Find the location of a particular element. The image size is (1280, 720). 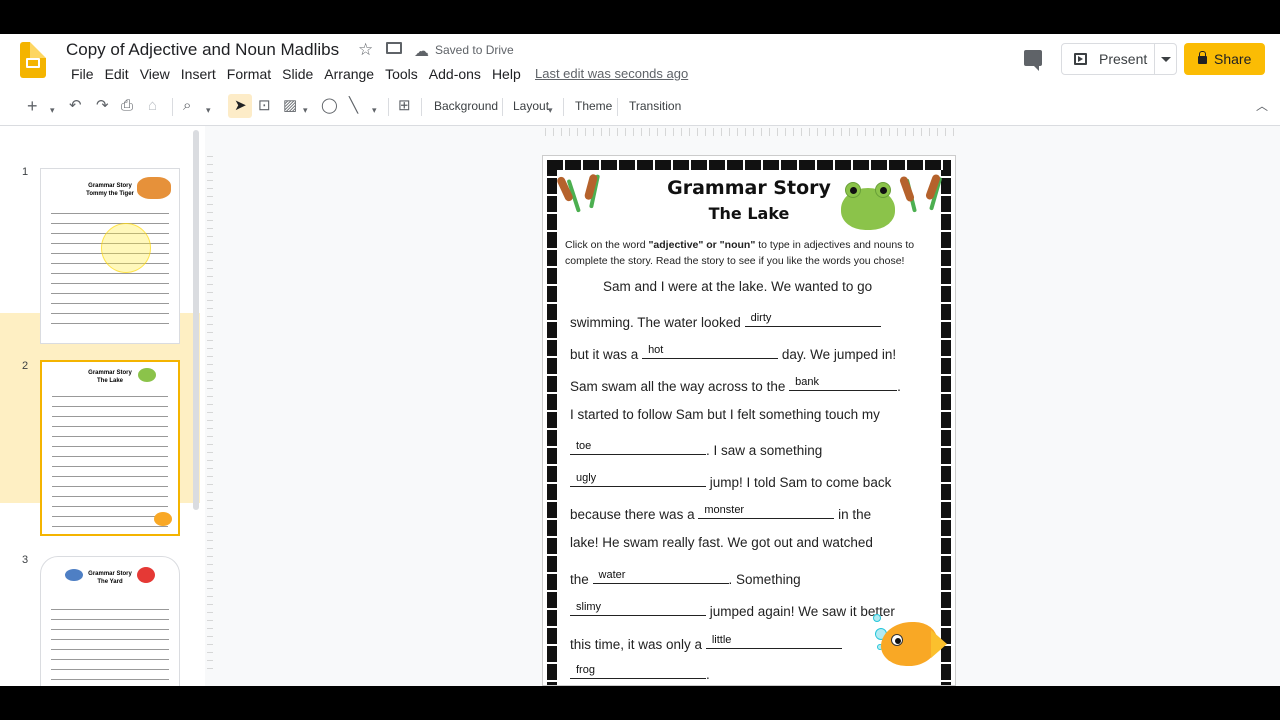

menu-view: View is located at coordinates (155, 74).